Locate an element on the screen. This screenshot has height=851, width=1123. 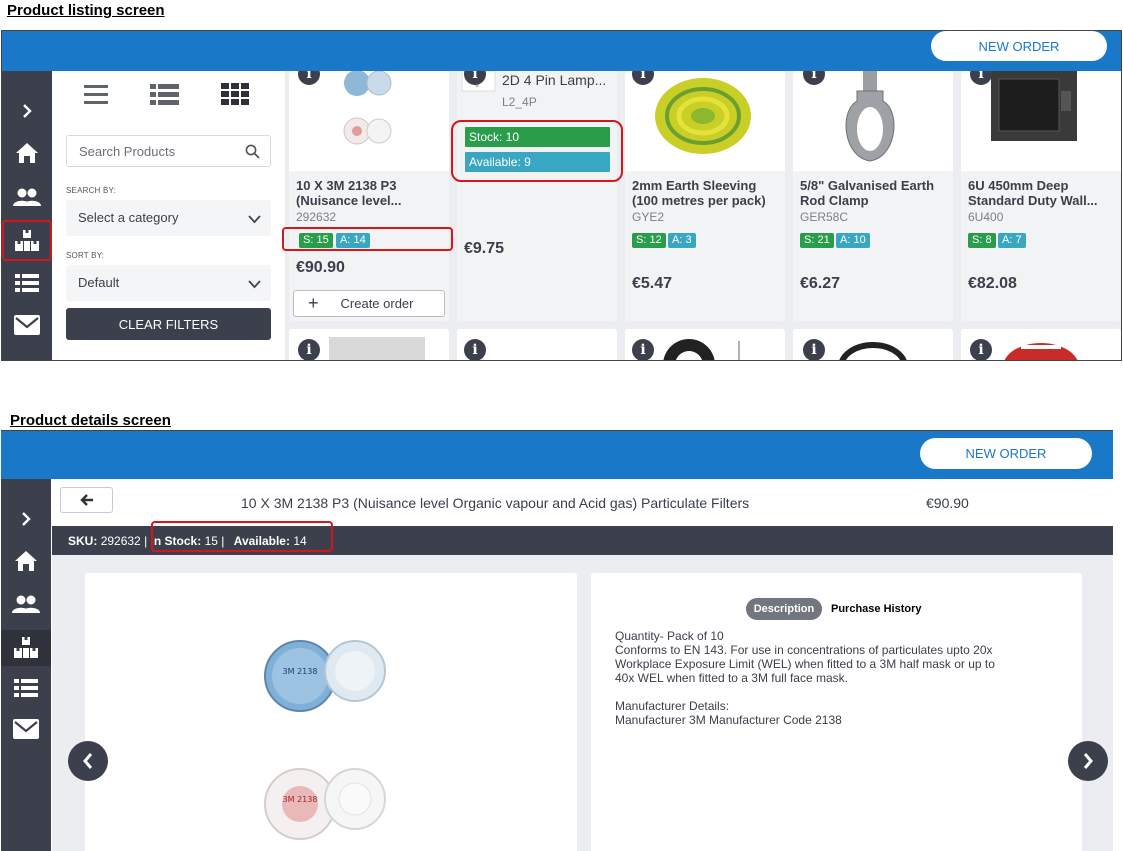
in-stock-value: 15 is located at coordinates (211, 541).